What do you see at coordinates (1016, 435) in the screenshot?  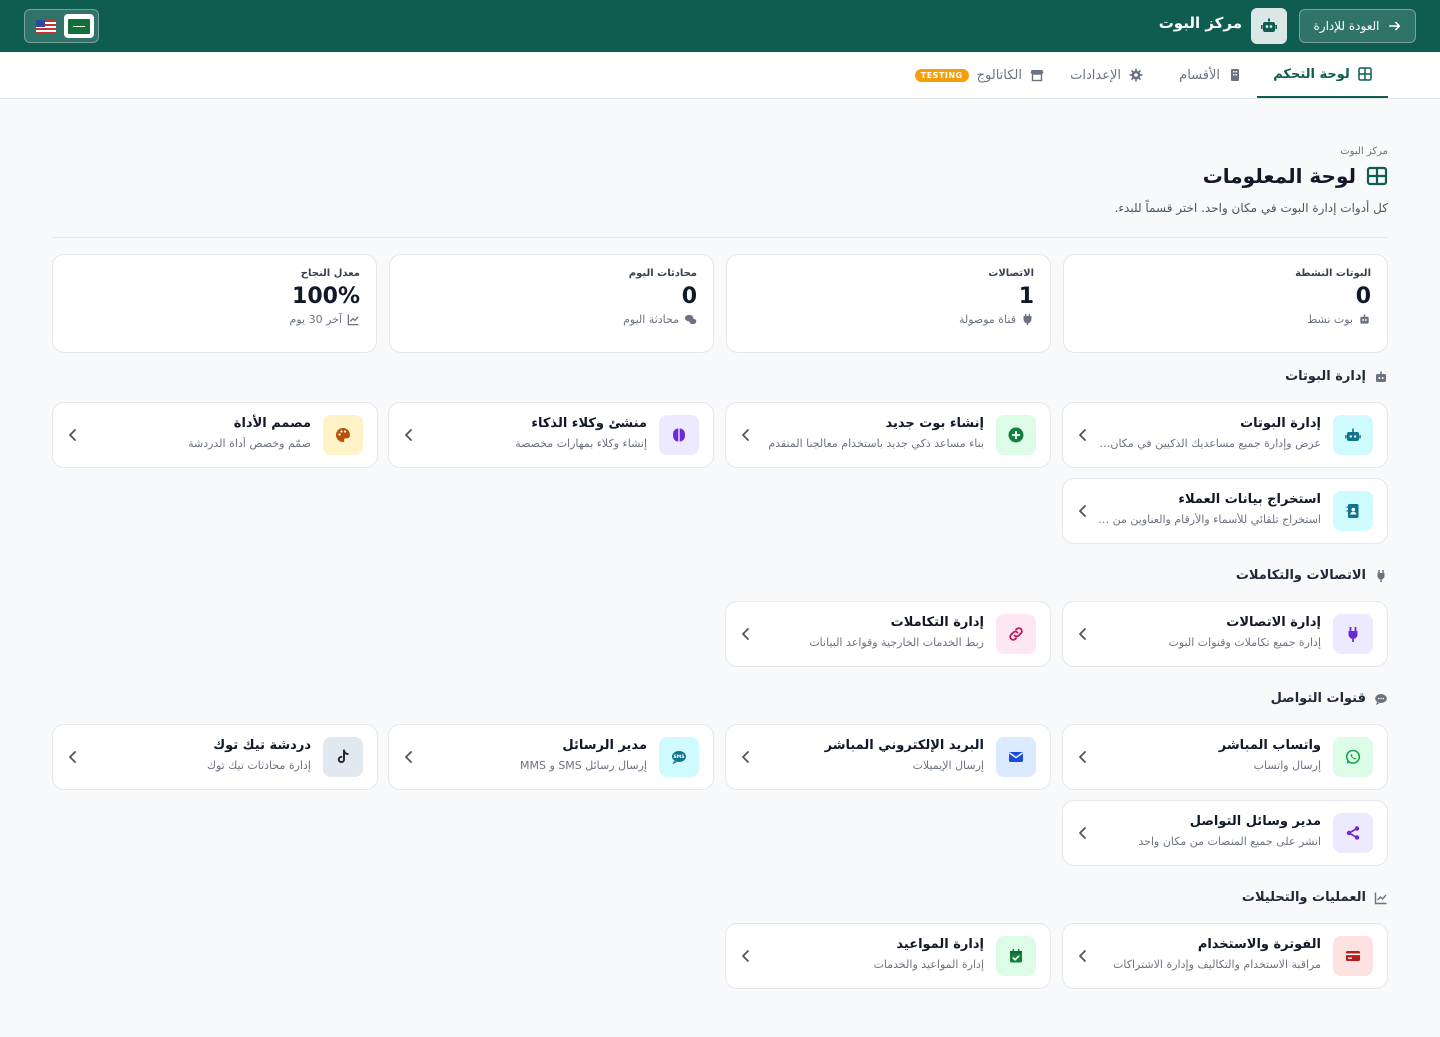 I see `plus-circle-icon` at bounding box center [1016, 435].